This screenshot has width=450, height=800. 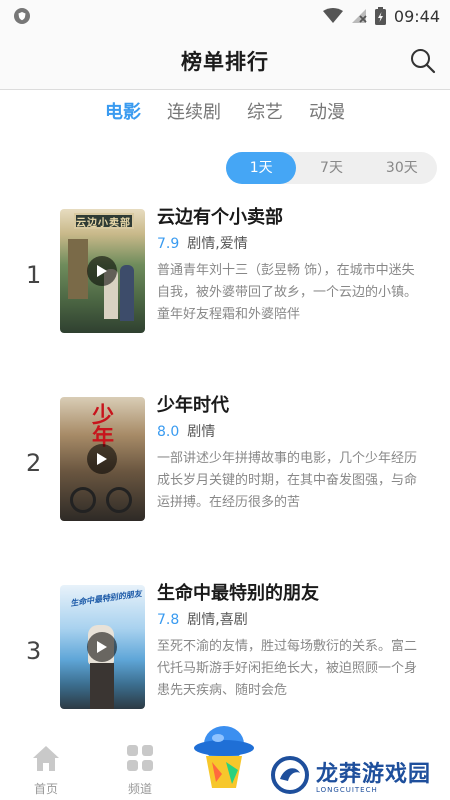 What do you see at coordinates (193, 405) in the screenshot?
I see `item-title: 少年时代` at bounding box center [193, 405].